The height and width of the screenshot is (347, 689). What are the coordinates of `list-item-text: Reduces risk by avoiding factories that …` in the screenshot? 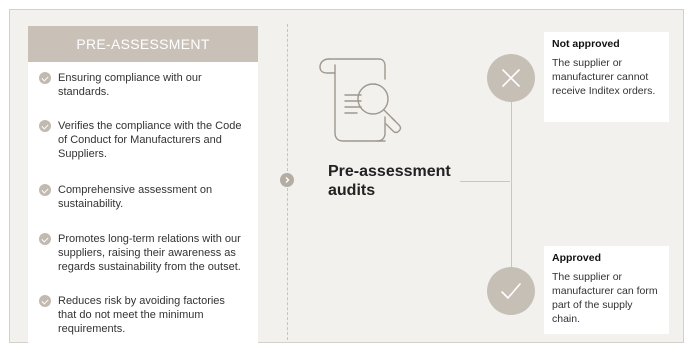 It's located at (141, 315).